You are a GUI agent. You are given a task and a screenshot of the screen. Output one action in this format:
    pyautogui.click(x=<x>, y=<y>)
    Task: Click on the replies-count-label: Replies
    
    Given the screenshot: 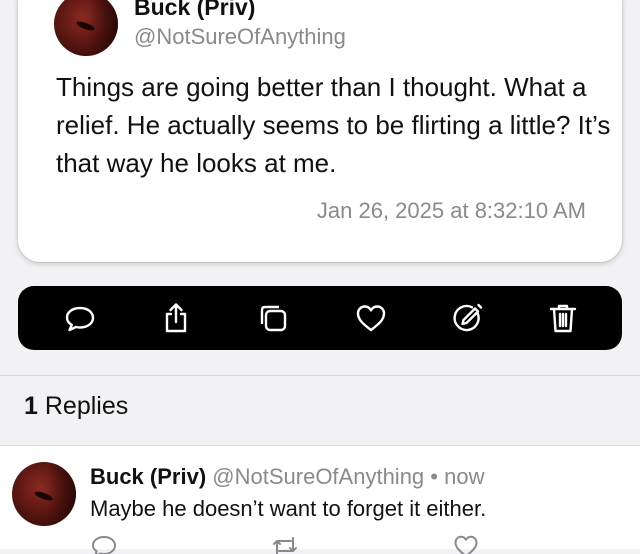 What is the action you would take?
    pyautogui.click(x=86, y=406)
    